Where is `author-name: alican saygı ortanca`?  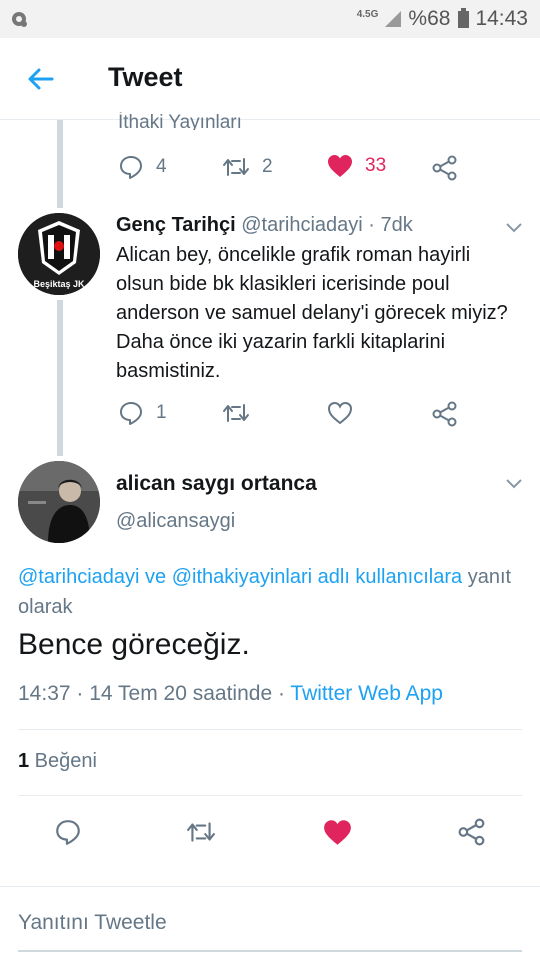 author-name: alican saygı ortanca is located at coordinates (216, 484).